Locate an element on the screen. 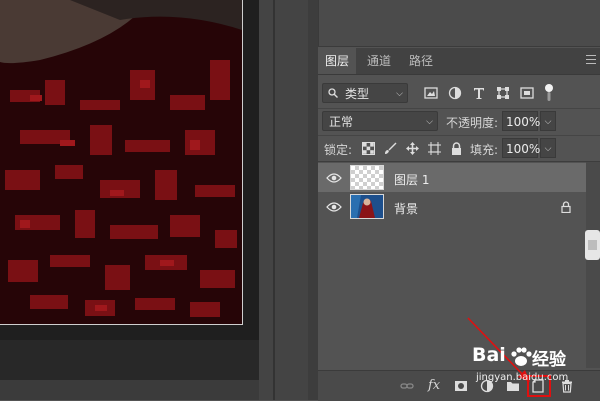 This screenshot has width=600, height=401. opacity-input: 100% is located at coordinates (521, 121).